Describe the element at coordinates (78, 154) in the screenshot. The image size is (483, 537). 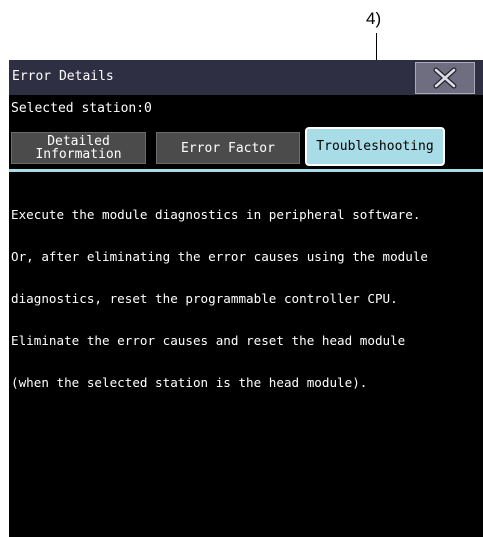
I see `tab-detailed-line2: Information` at that location.